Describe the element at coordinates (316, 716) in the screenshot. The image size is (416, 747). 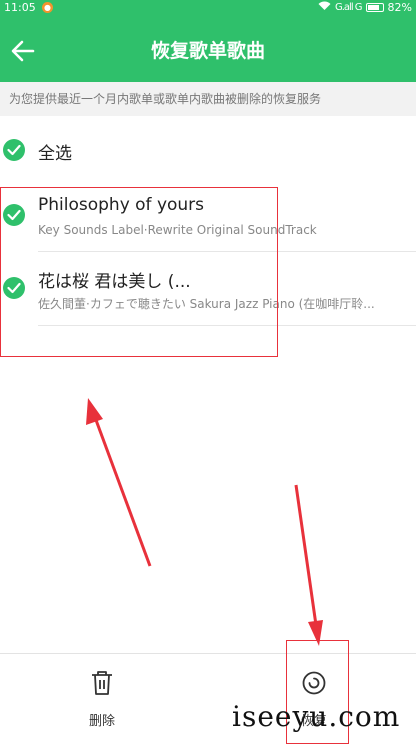
I see `watermark: iseeyu.com` at that location.